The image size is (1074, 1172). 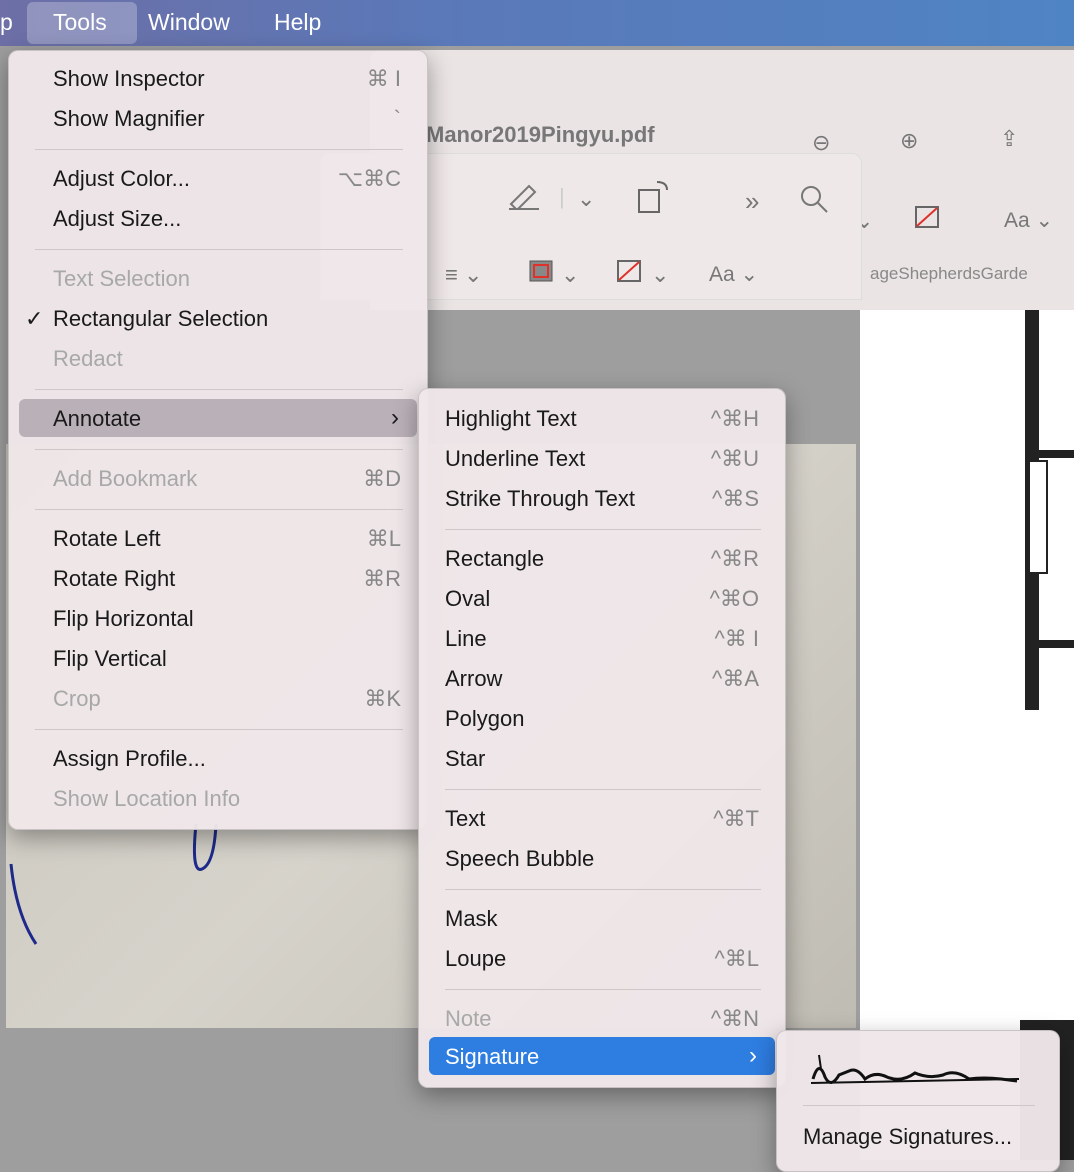 I want to click on tools-menu-item-rotate-left: Rotate Left ⌘L, so click(x=218, y=538).